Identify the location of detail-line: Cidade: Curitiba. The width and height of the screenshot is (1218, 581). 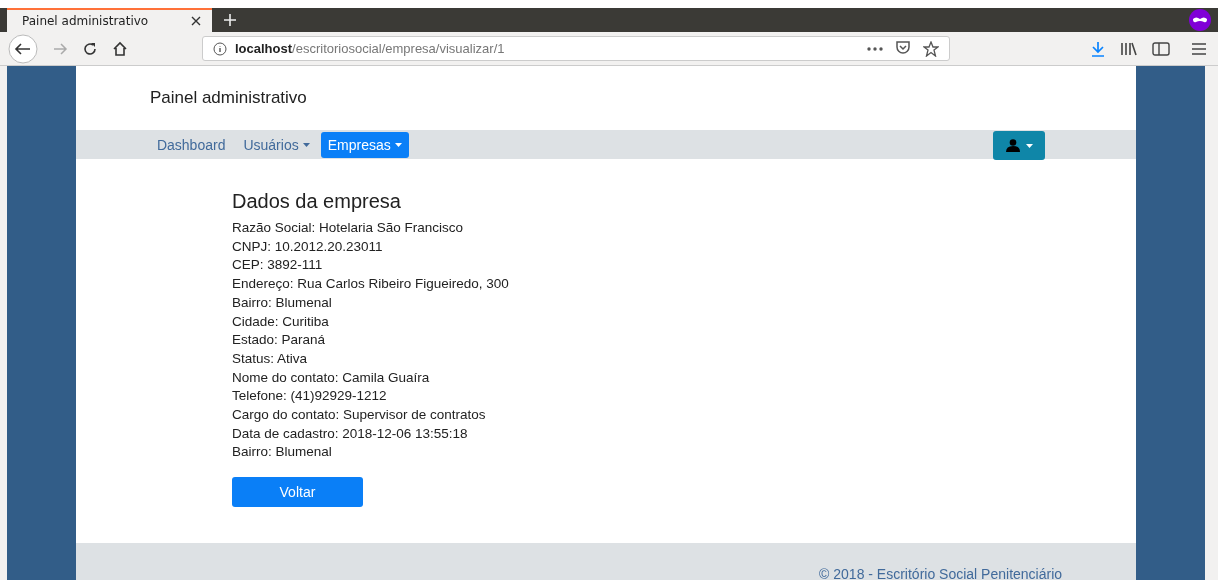
(280, 321).